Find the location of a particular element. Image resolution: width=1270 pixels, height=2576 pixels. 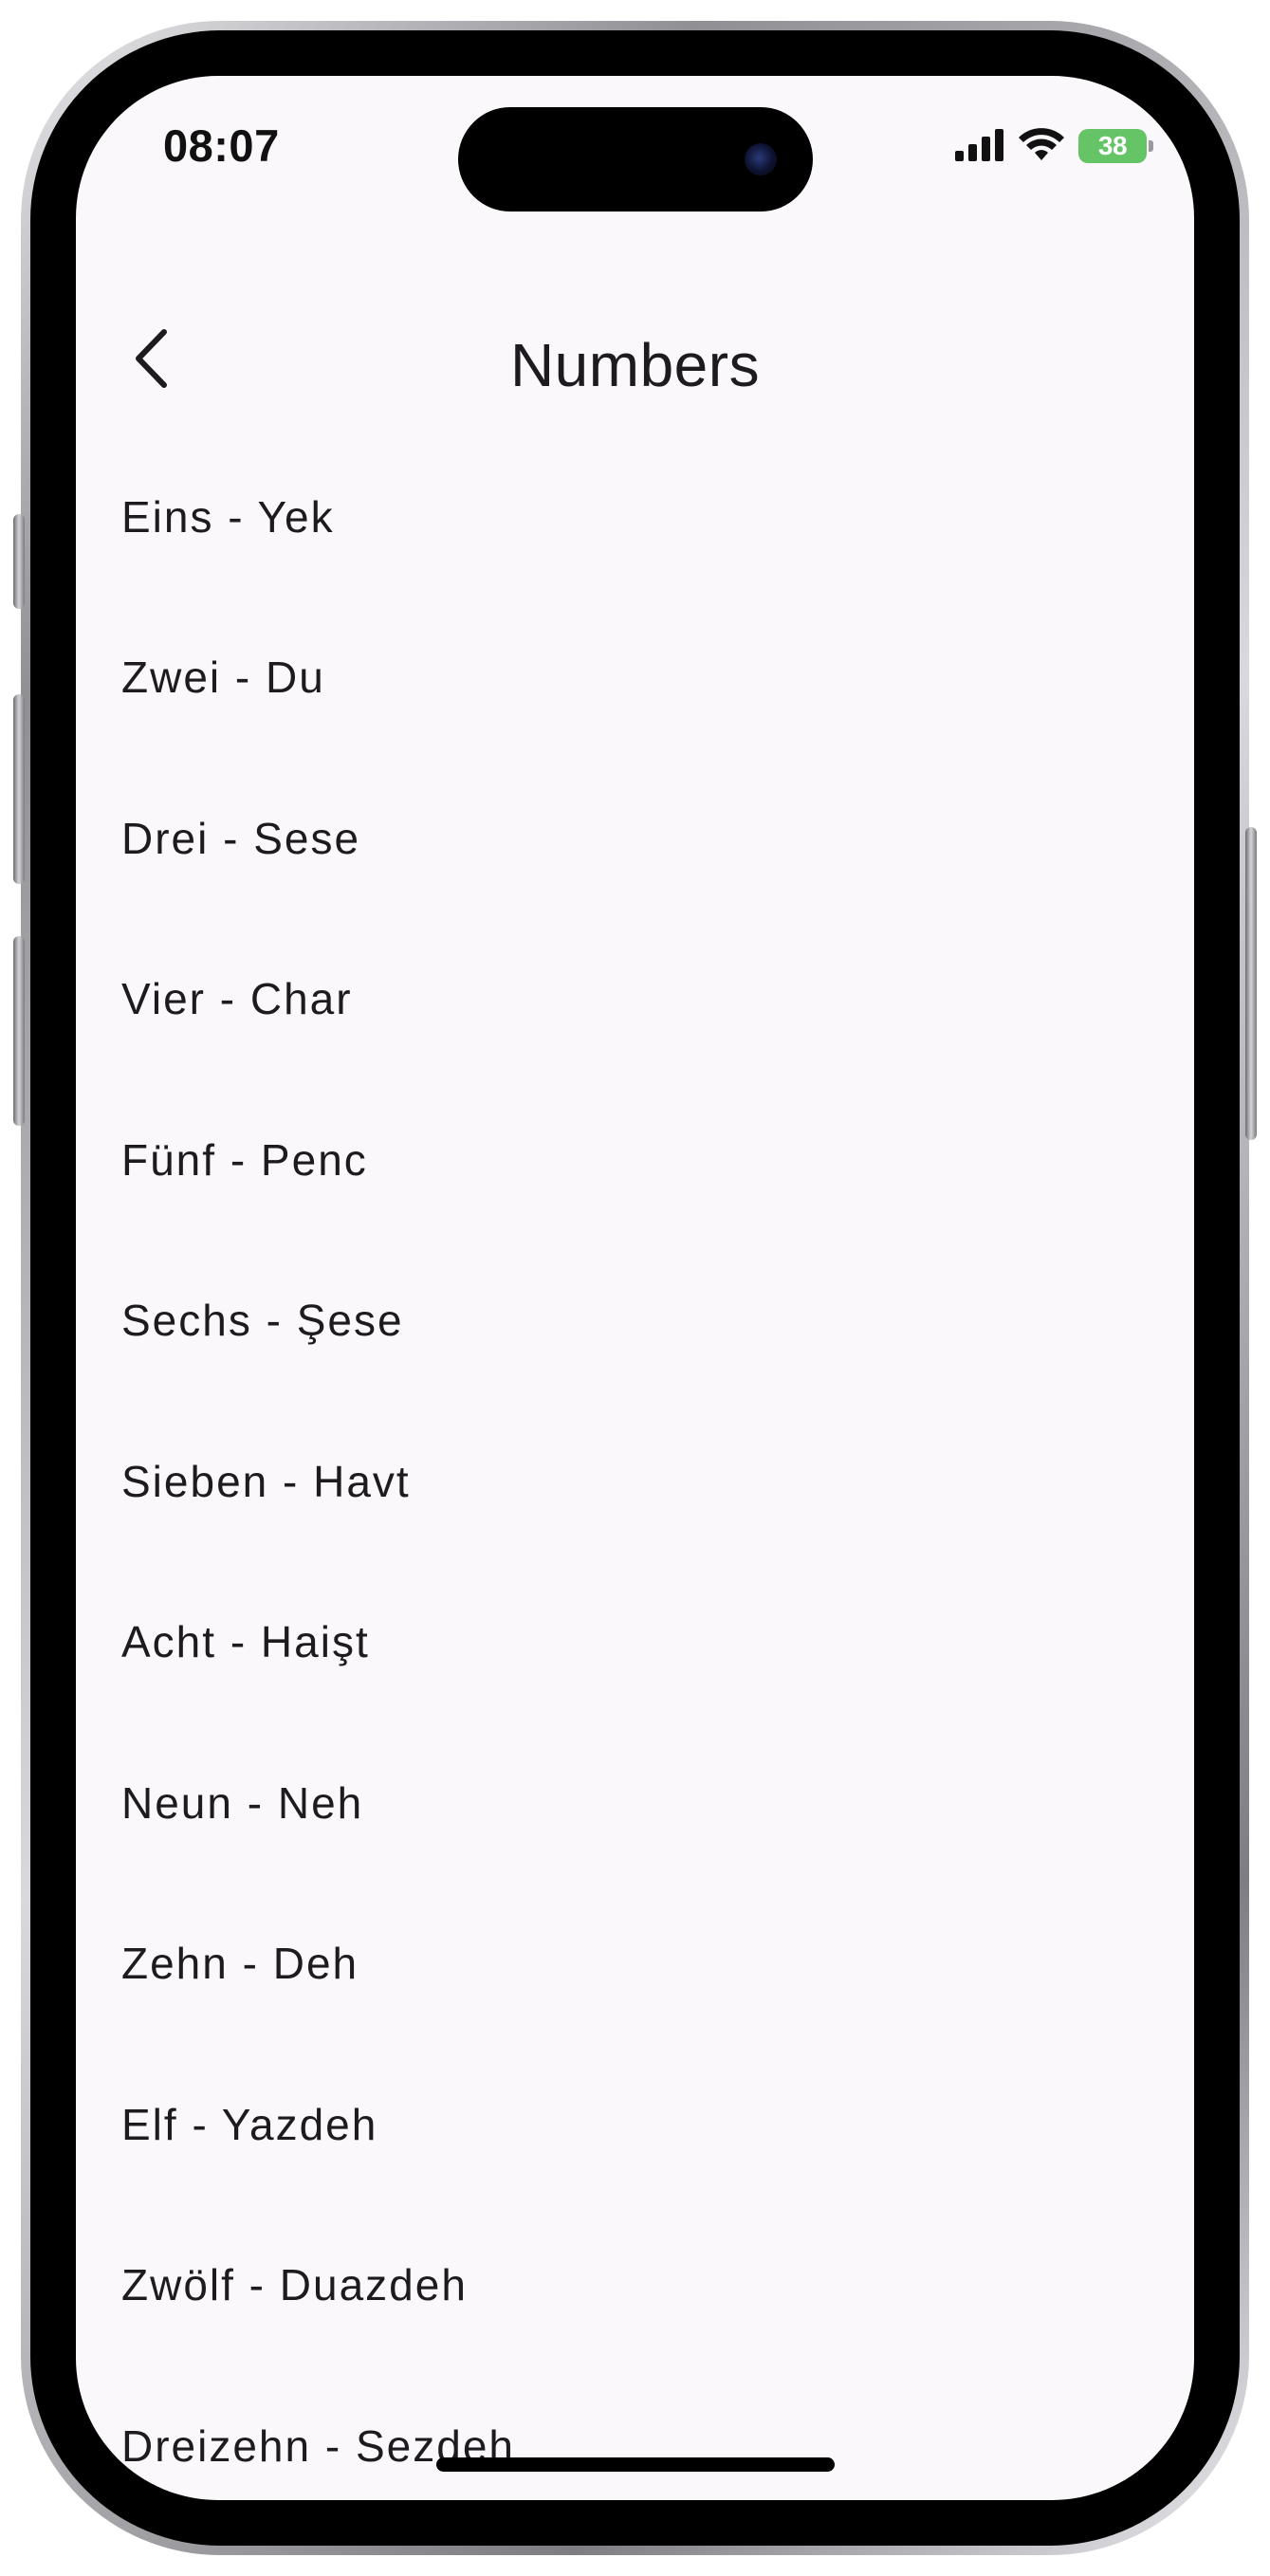

front-camera is located at coordinates (761, 159).